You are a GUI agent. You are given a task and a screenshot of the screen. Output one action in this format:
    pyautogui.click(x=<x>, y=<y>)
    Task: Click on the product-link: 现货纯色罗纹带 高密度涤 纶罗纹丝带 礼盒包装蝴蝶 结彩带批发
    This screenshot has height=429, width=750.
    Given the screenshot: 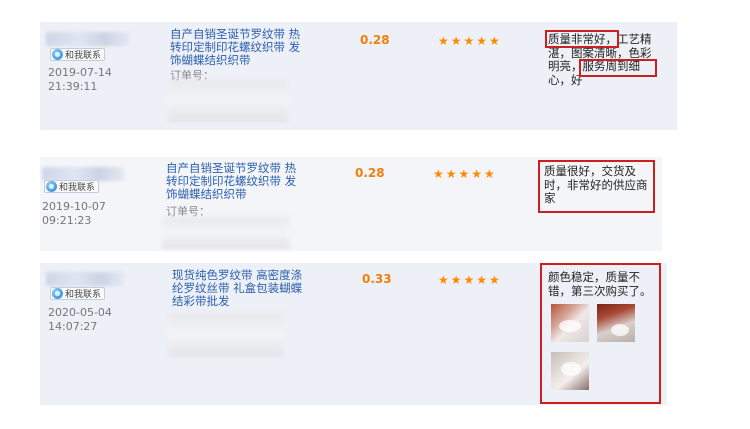 What is the action you would take?
    pyautogui.click(x=237, y=288)
    